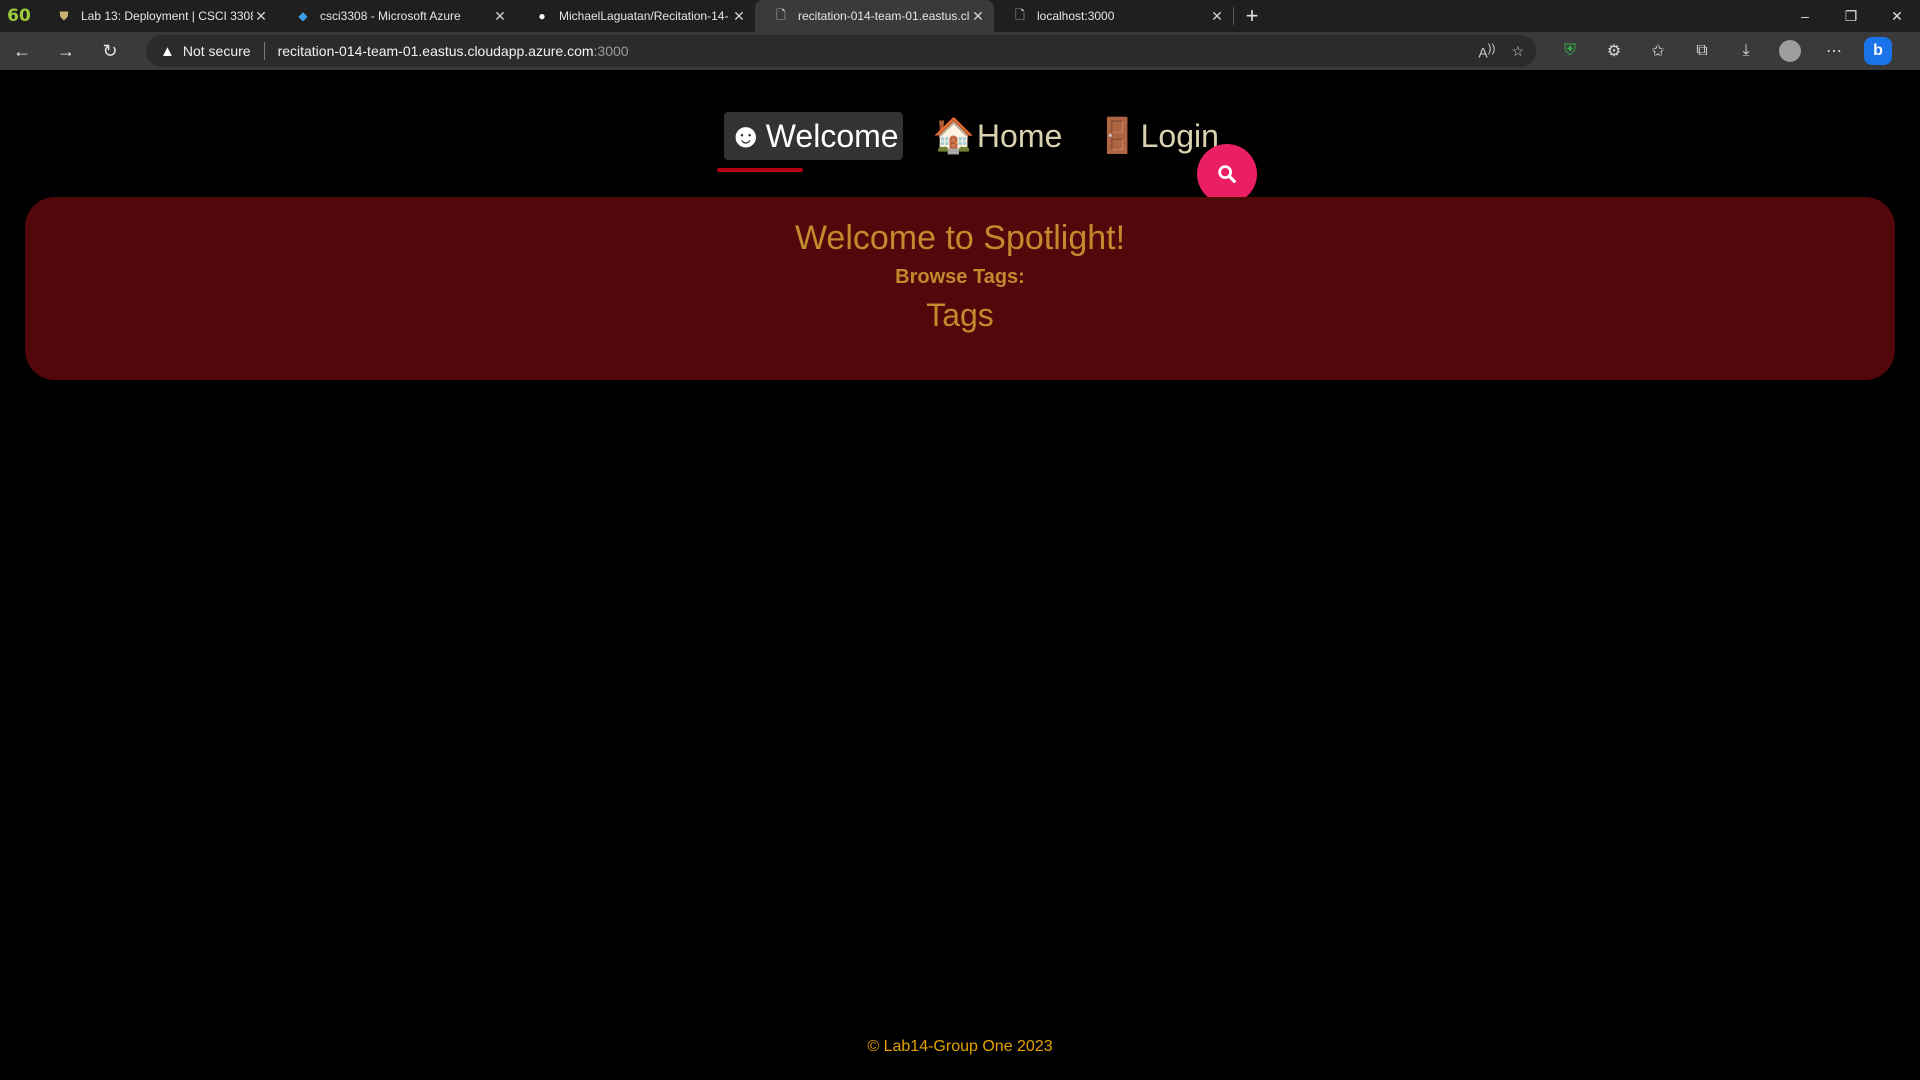 This screenshot has width=1920, height=1080. I want to click on cu-icon: ⛊, so click(64, 15).